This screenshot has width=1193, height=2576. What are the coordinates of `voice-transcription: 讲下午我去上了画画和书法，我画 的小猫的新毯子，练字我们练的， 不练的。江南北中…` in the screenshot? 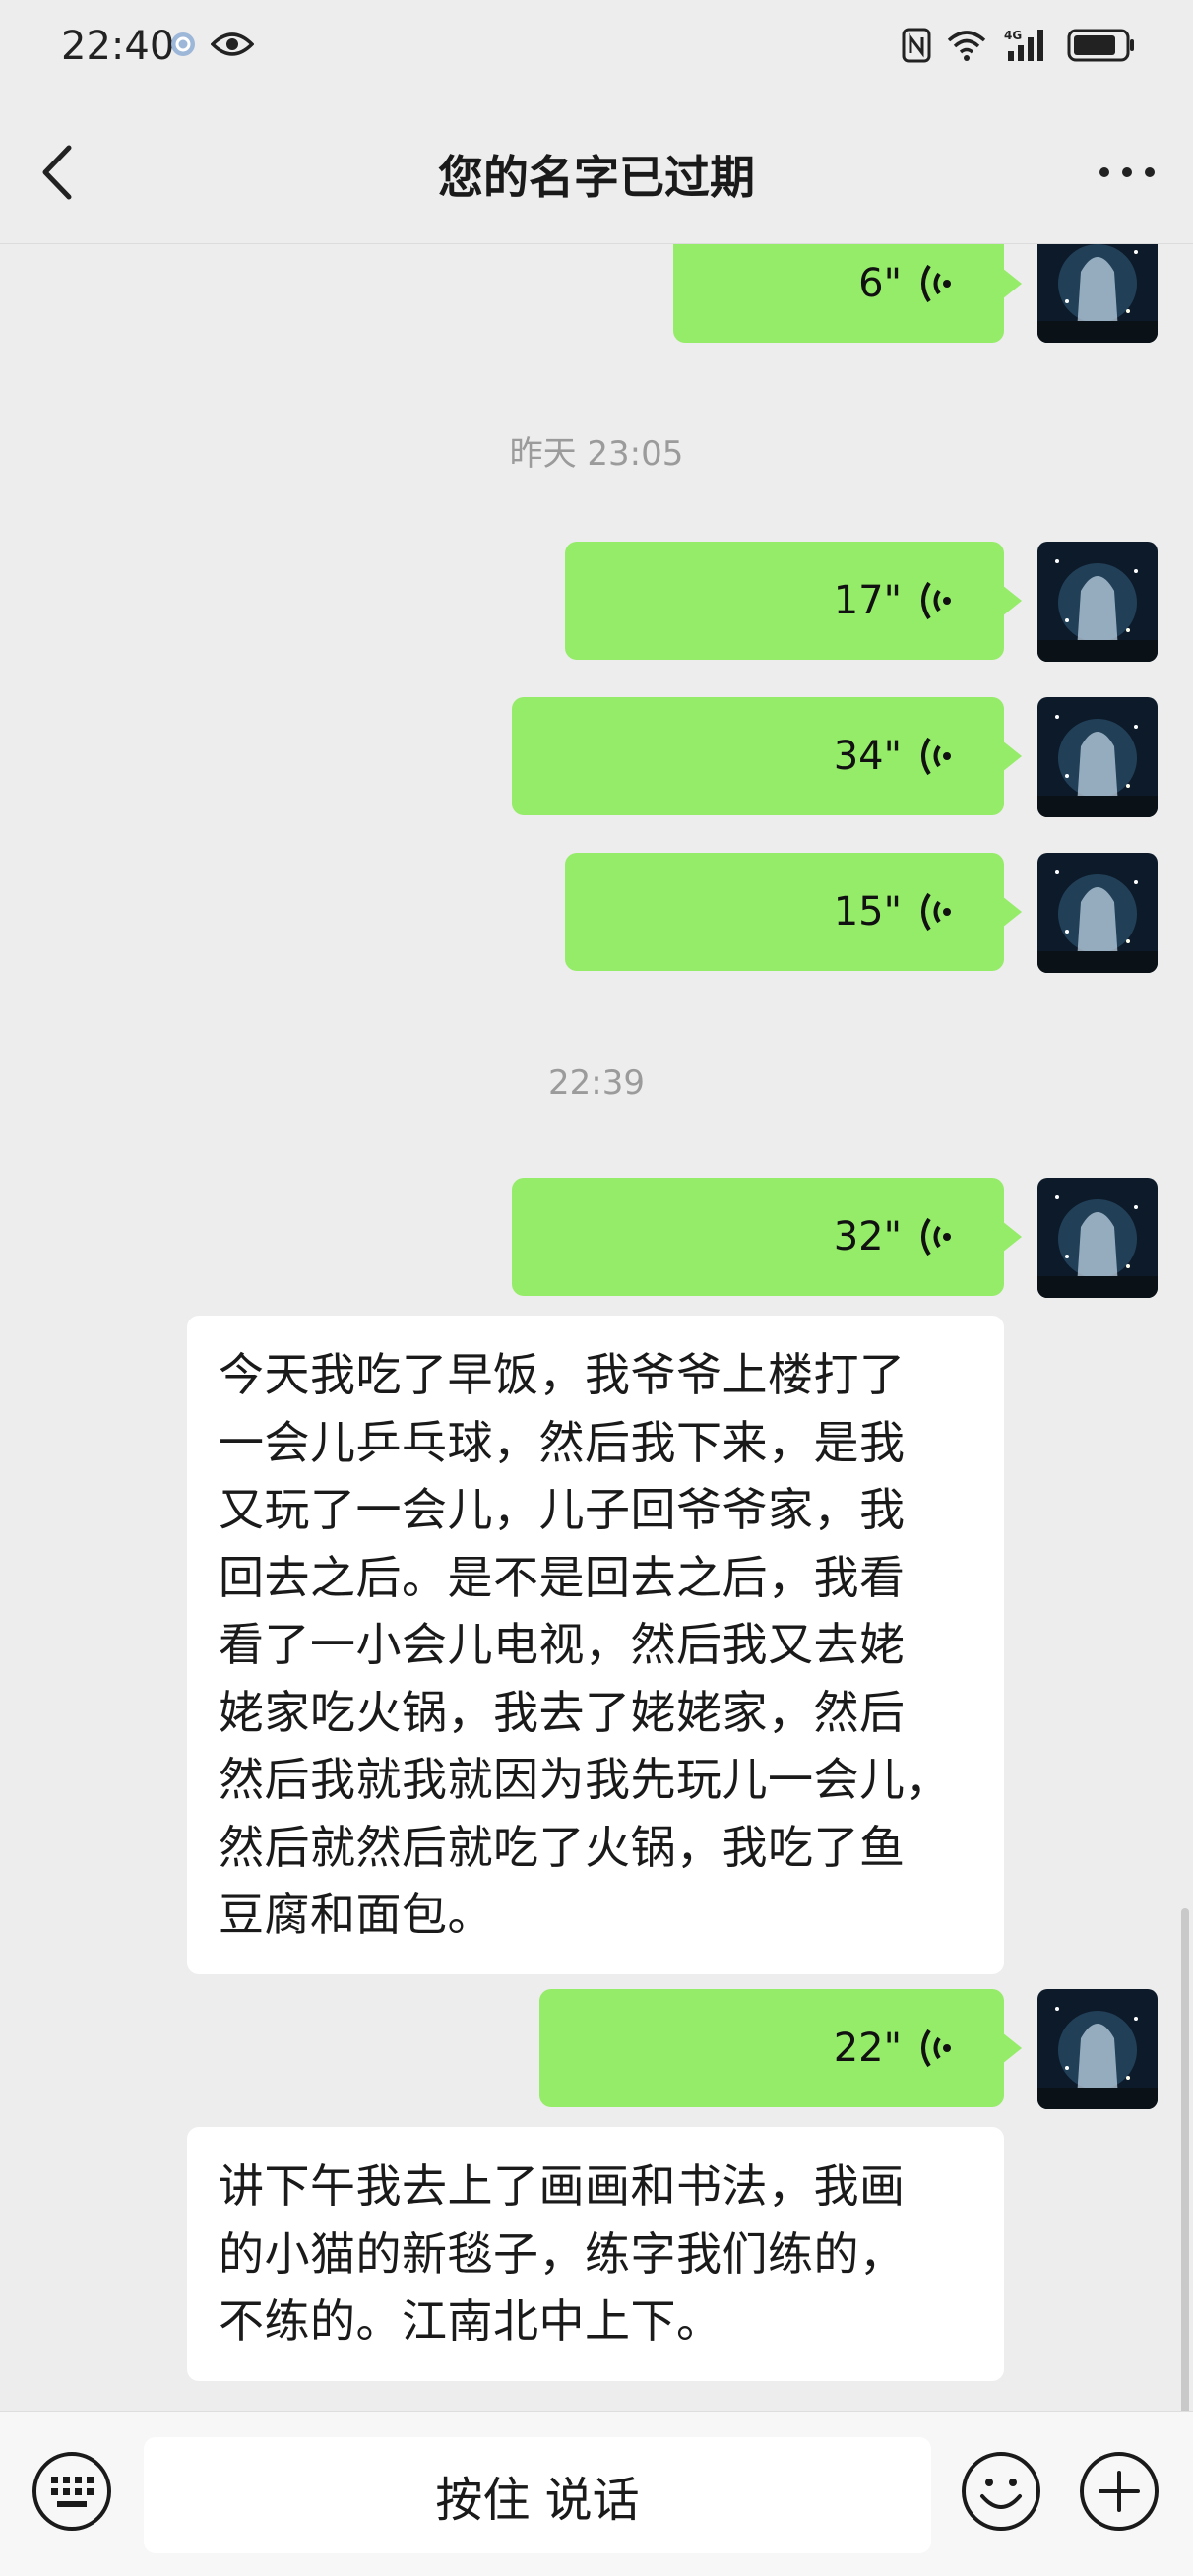 It's located at (595, 2254).